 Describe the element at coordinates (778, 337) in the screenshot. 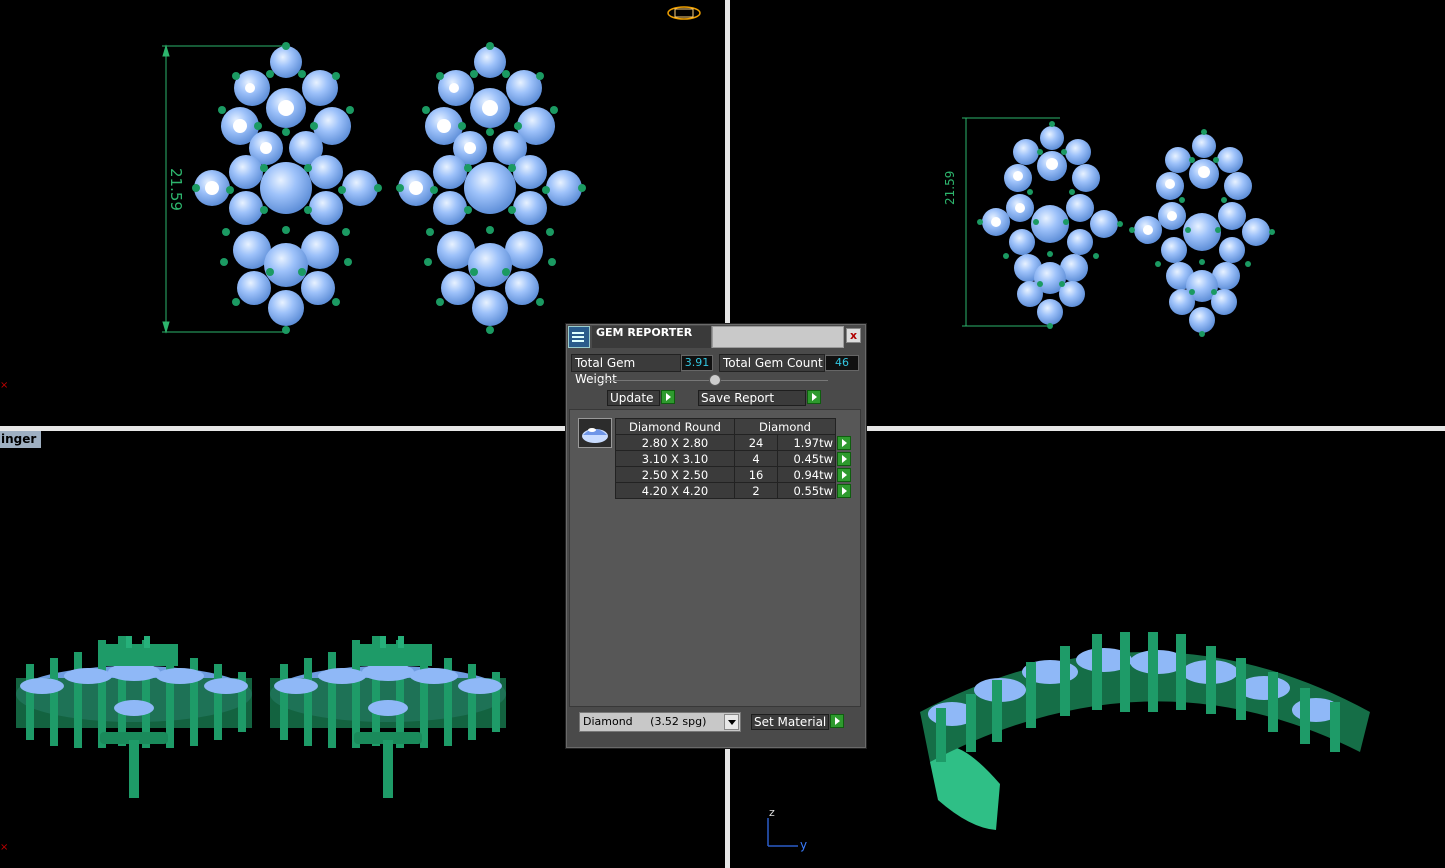

I see `titlebar-drag-area` at that location.